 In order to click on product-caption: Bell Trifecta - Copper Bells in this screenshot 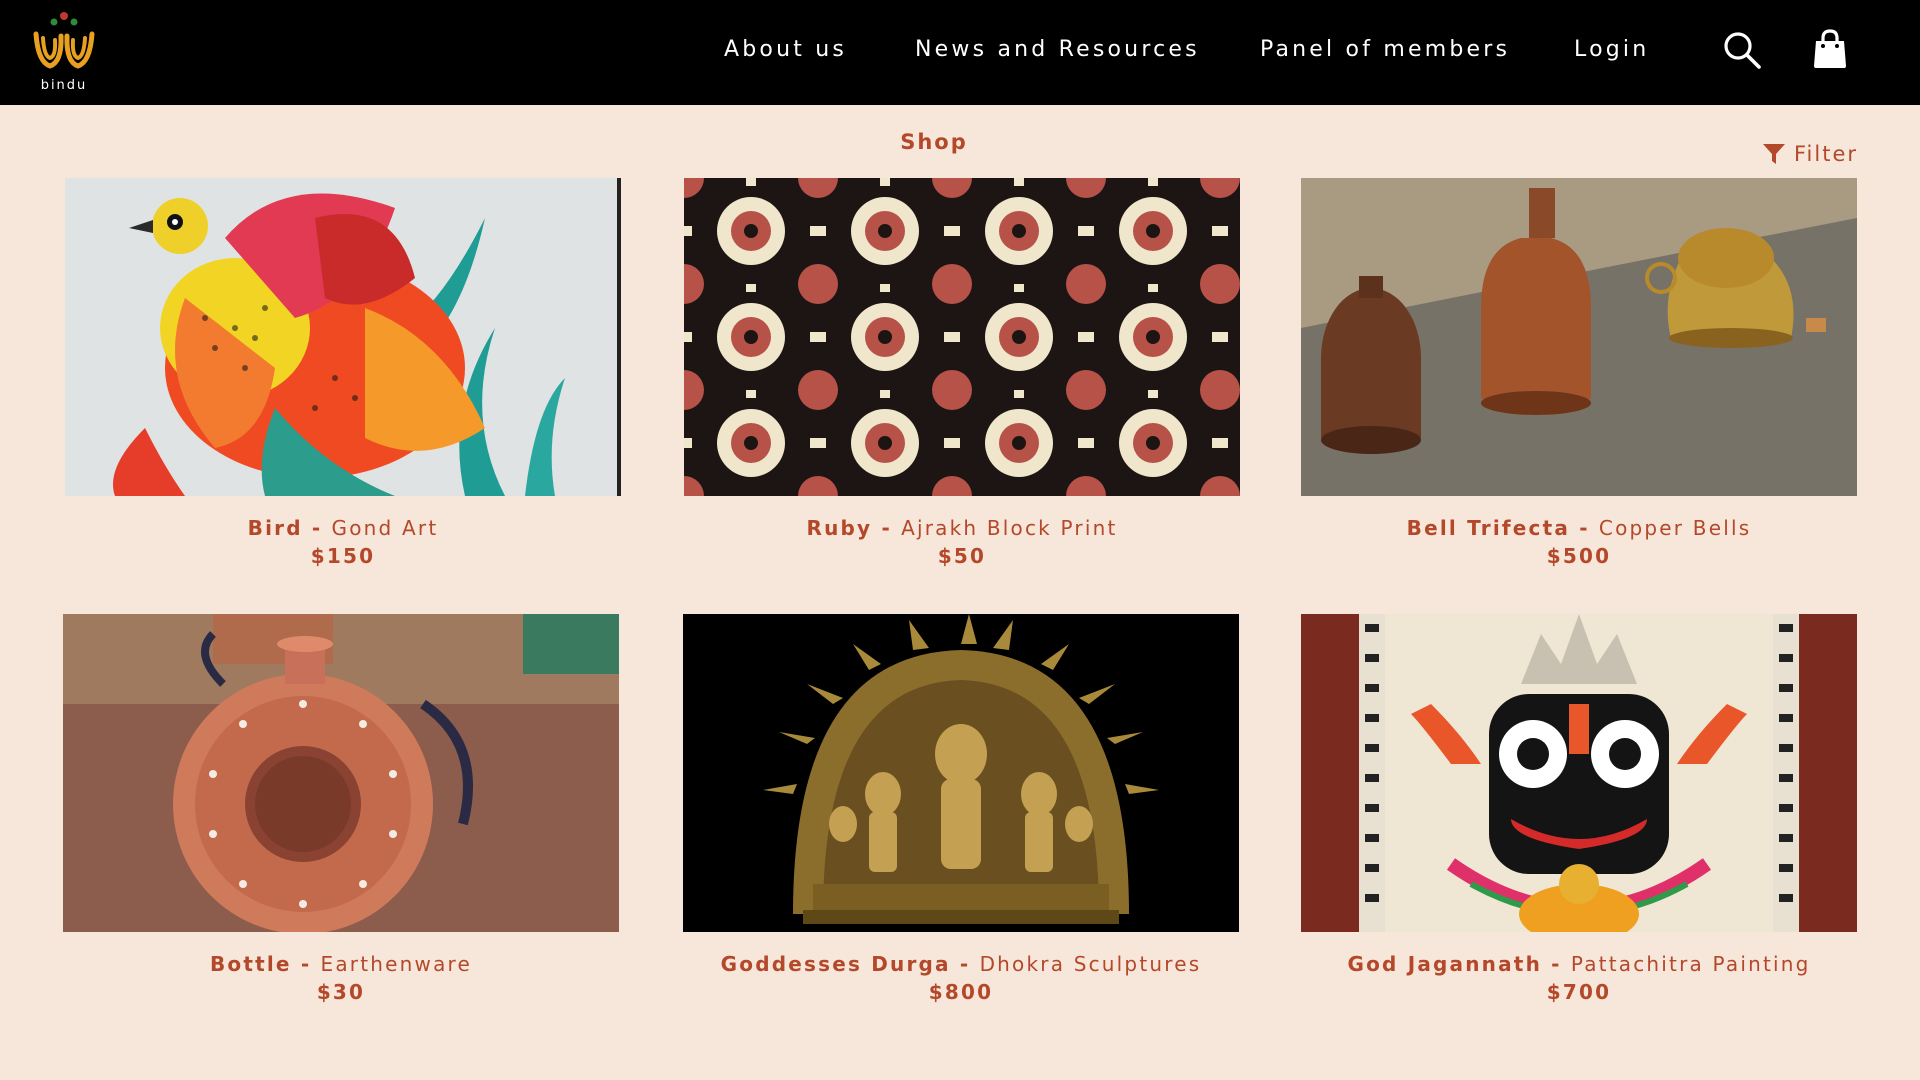, I will do `click(1579, 528)`.